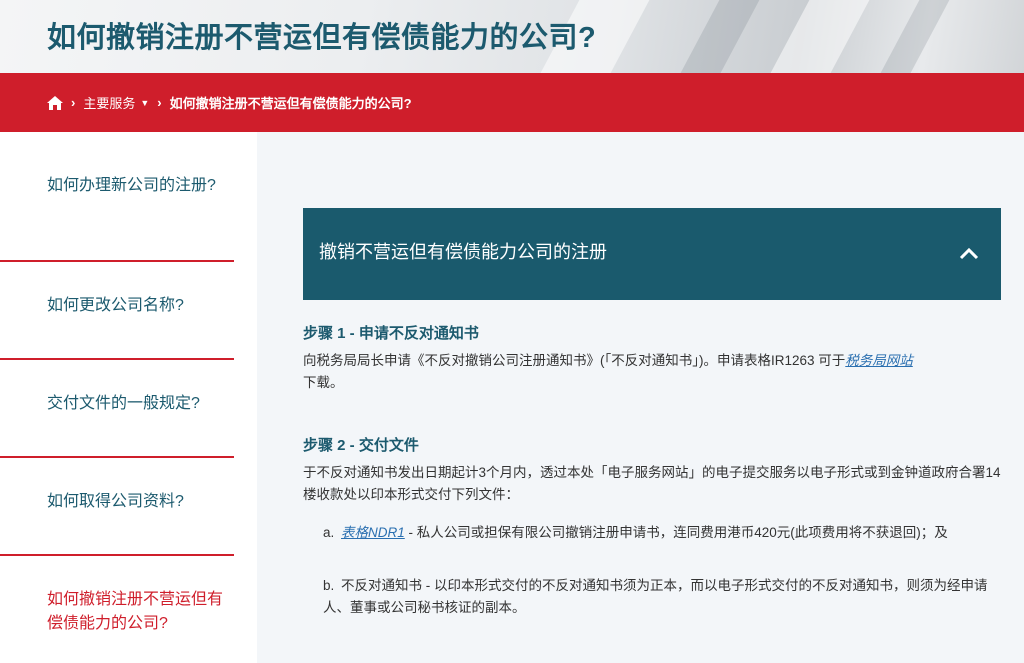 The height and width of the screenshot is (663, 1024). What do you see at coordinates (329, 532) in the screenshot?
I see `list-marker: a.` at bounding box center [329, 532].